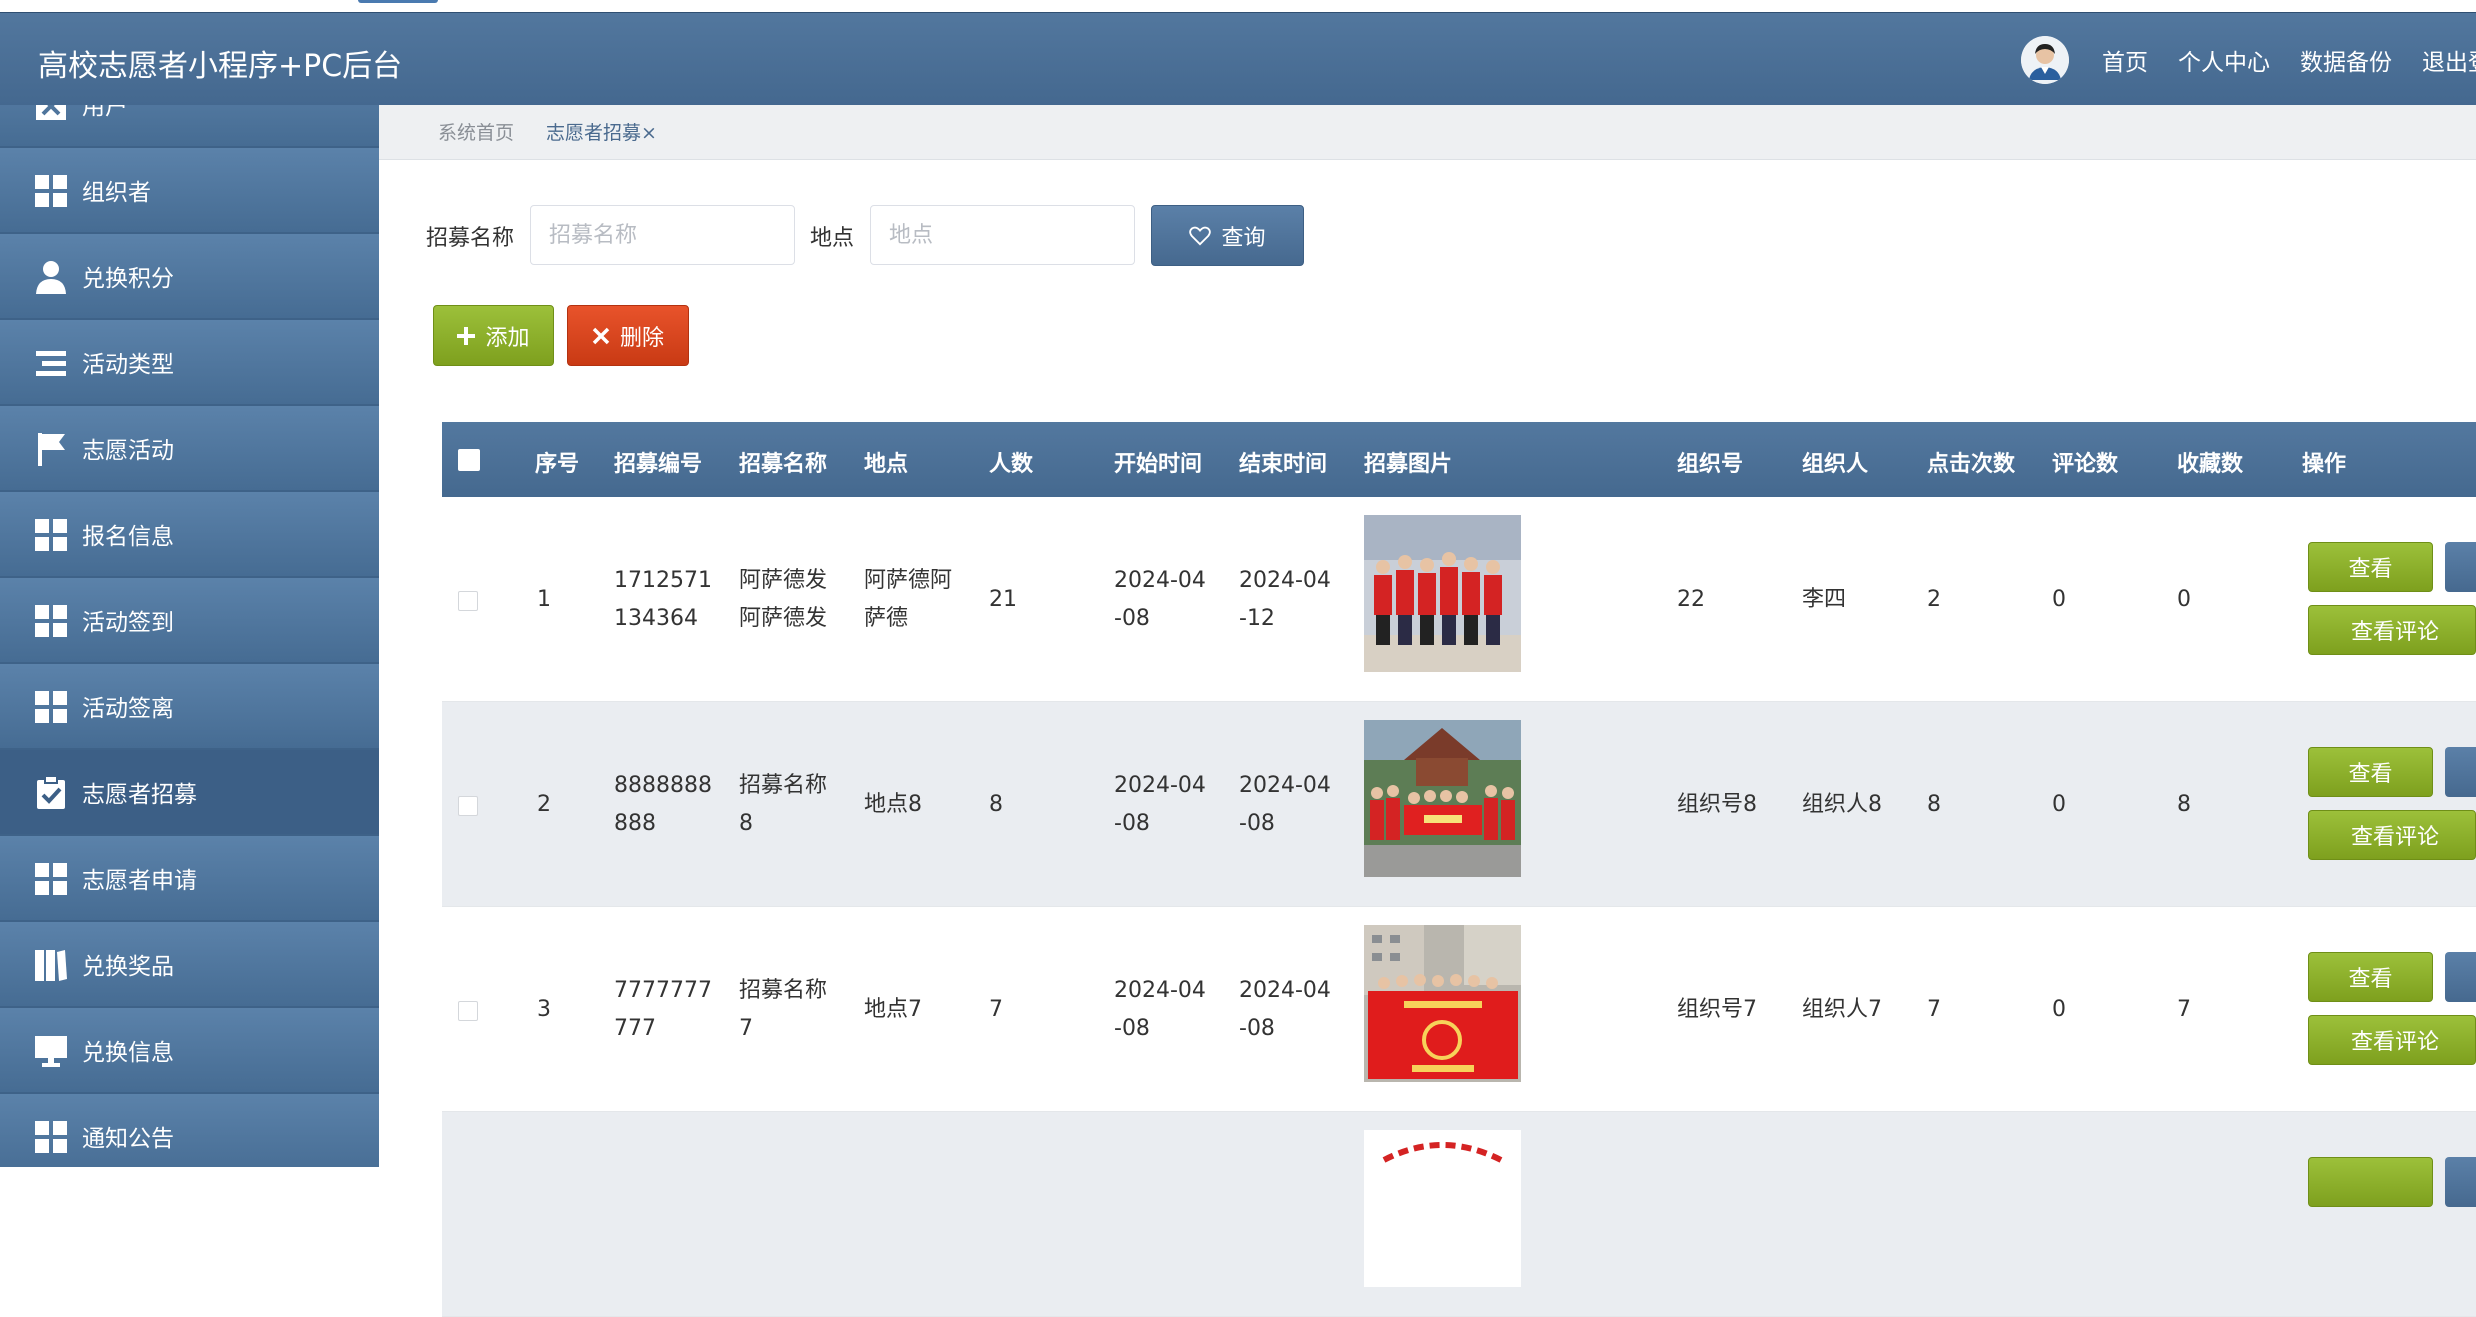 Image resolution: width=2476 pixels, height=1317 pixels. Describe the element at coordinates (783, 464) in the screenshot. I see `col-header-name: 招募名称` at that location.